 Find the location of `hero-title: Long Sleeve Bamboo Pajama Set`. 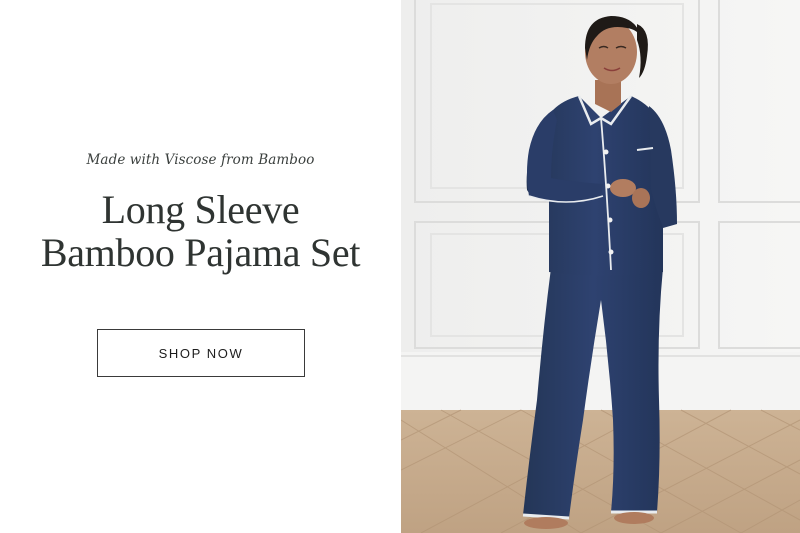

hero-title: Long Sleeve Bamboo Pajama Set is located at coordinates (200, 231).